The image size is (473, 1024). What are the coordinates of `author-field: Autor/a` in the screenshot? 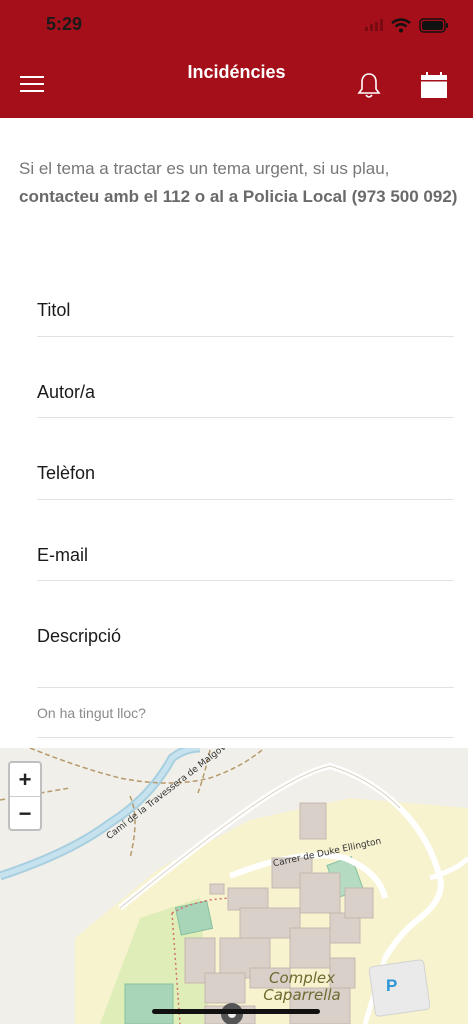 It's located at (245, 395).